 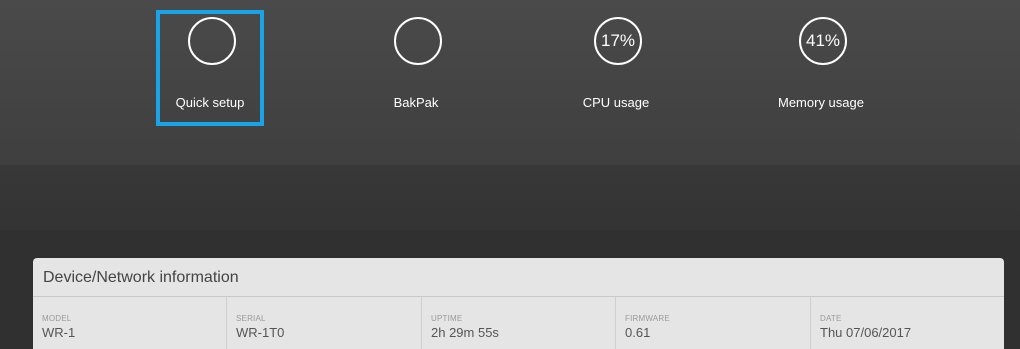 I want to click on firmware-value: 0.61, so click(x=638, y=332).